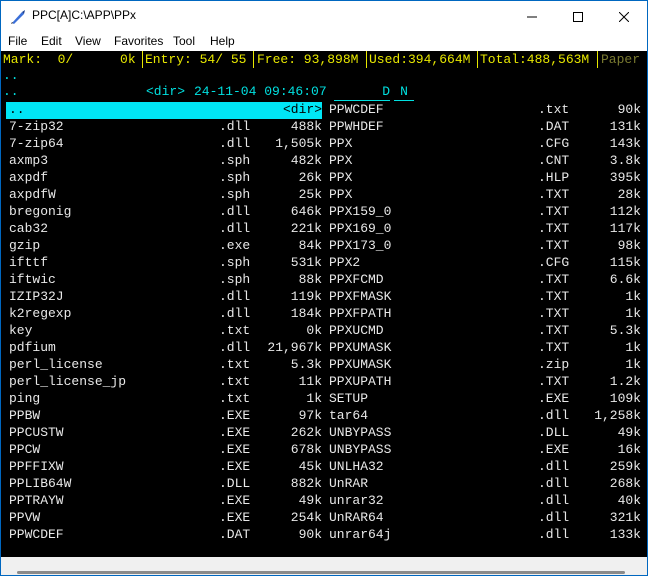 This screenshot has height=576, width=648. I want to click on file-row: PPX .TXT 28k, so click(484, 195).